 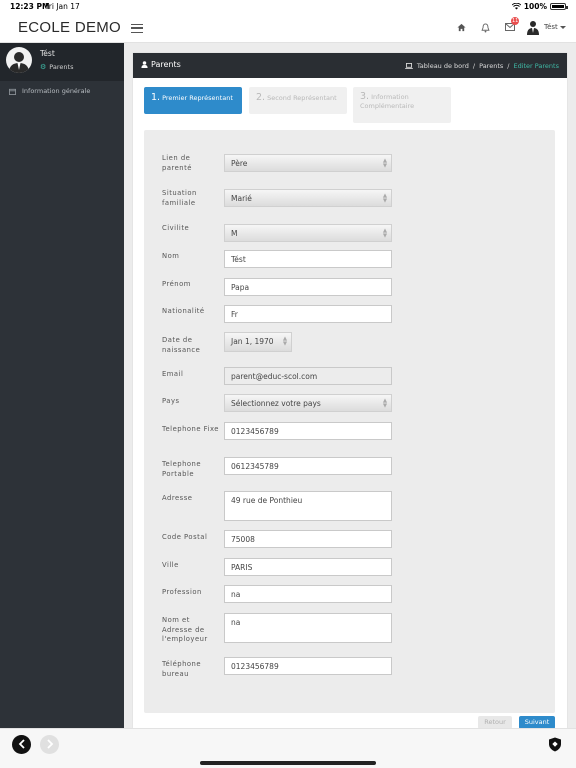 I want to click on profession-label: Profession, so click(x=182, y=592).